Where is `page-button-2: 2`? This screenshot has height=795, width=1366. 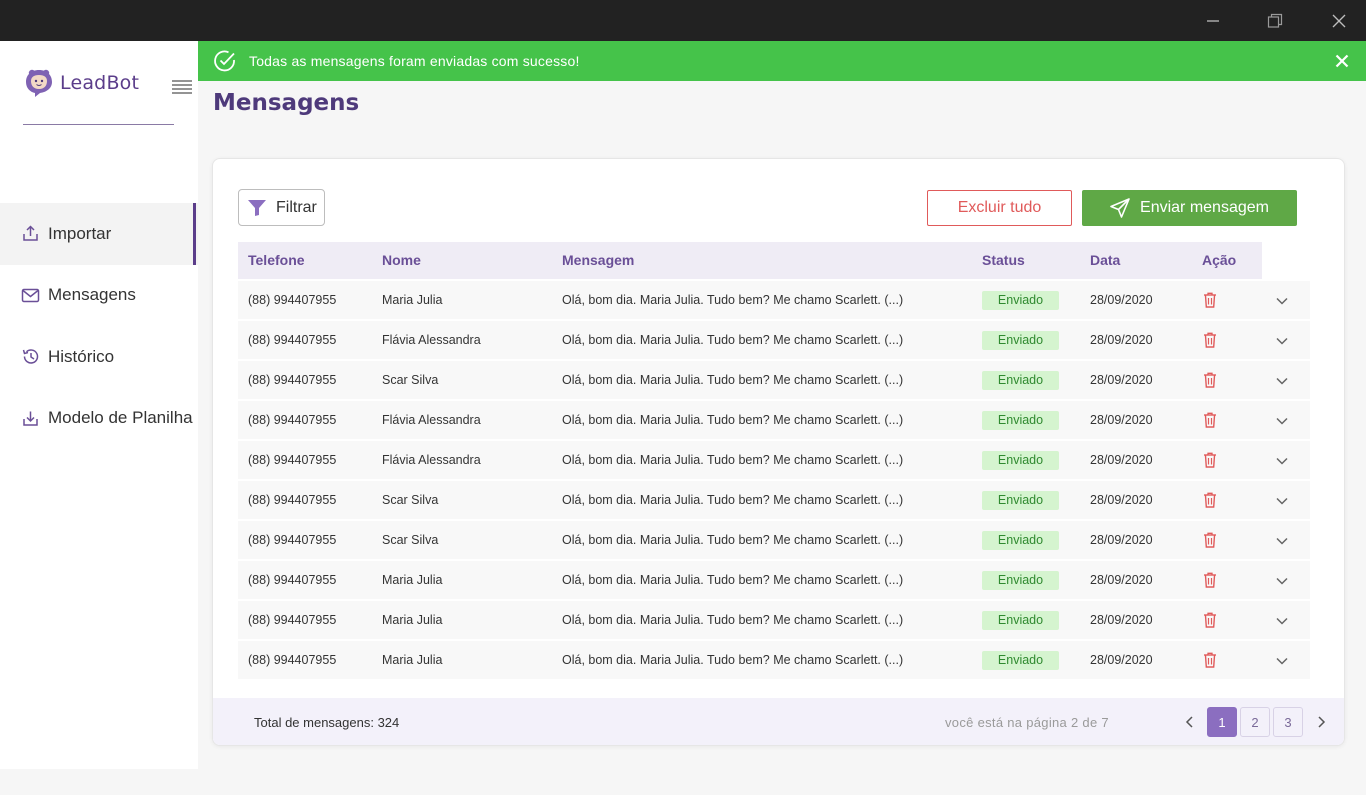 page-button-2: 2 is located at coordinates (1255, 722).